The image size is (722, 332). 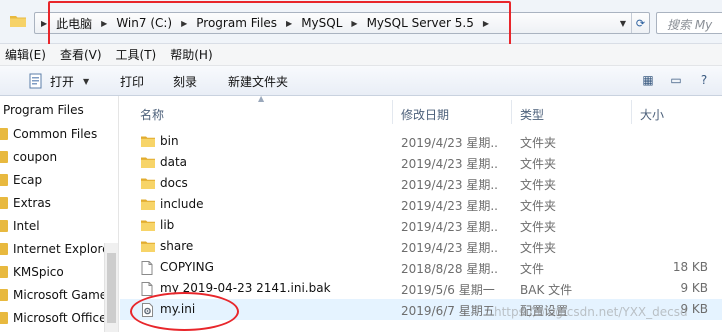 I want to click on history-dropdown-icon: ▼, so click(x=623, y=23).